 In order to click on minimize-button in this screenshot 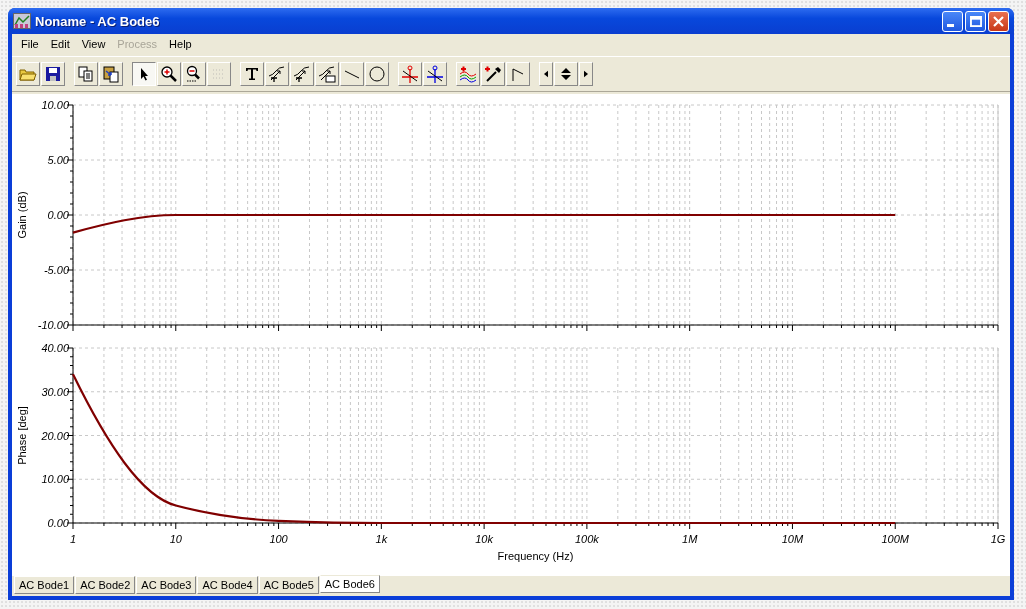, I will do `click(952, 21)`.